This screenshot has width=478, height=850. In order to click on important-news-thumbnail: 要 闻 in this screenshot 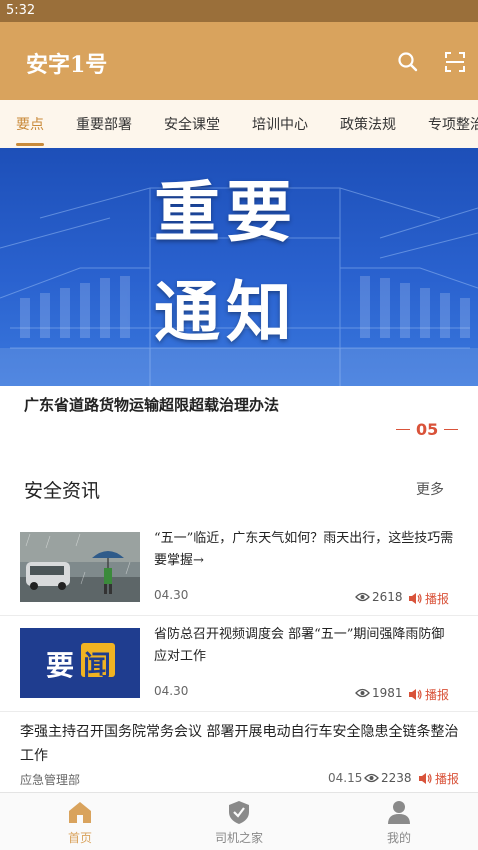, I will do `click(80, 663)`.